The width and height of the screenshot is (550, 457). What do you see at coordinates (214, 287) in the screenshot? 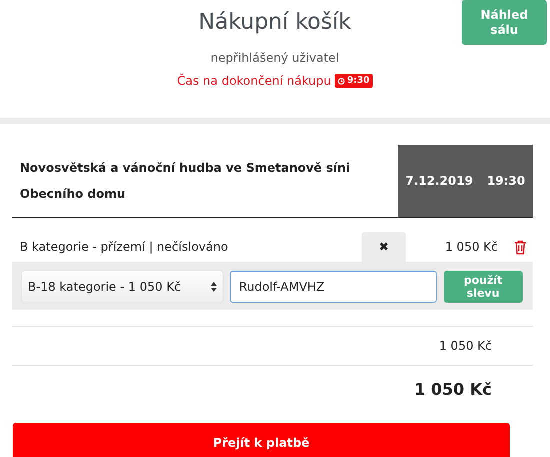
I see `select-arrows-icon` at bounding box center [214, 287].